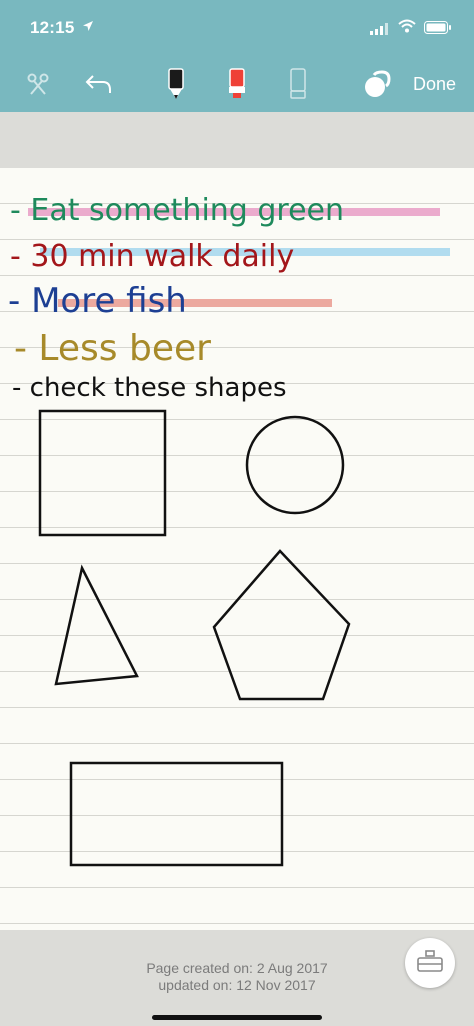  Describe the element at coordinates (237, 140) in the screenshot. I see `page-top-margin` at that location.